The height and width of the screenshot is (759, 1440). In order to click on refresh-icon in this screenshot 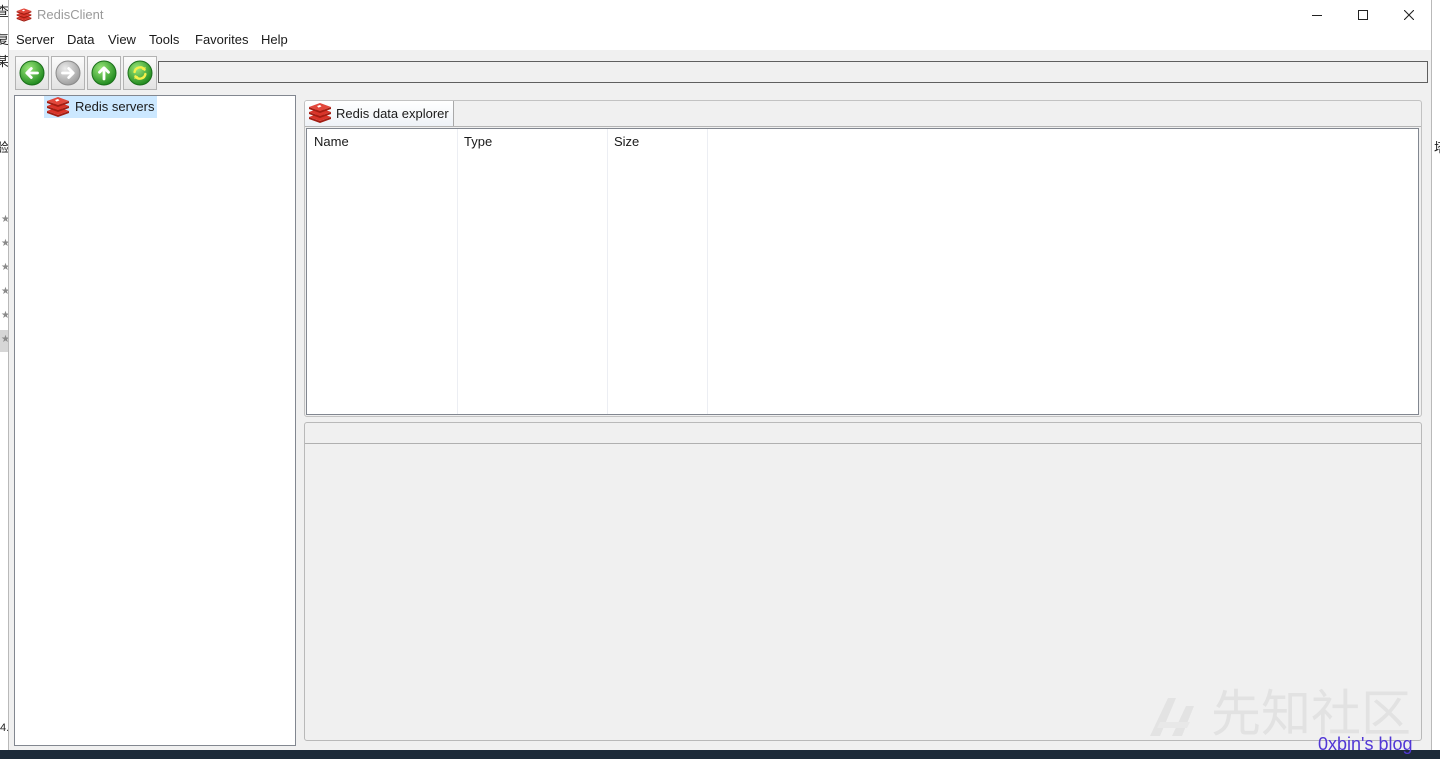, I will do `click(140, 73)`.